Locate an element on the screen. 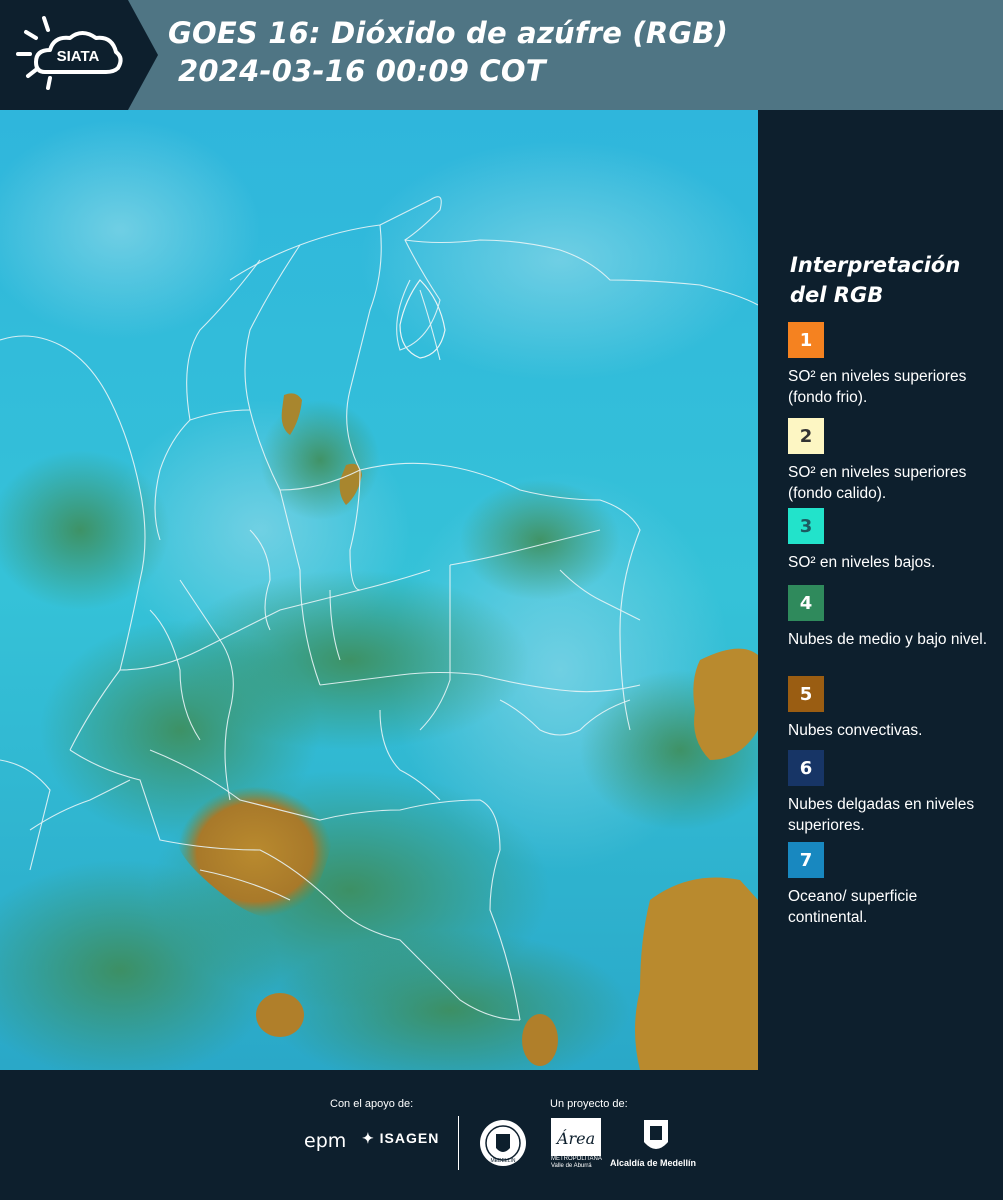 This screenshot has height=1200, width=1003. alcaldia-label: Alcaldía de Medellín is located at coordinates (653, 1163).